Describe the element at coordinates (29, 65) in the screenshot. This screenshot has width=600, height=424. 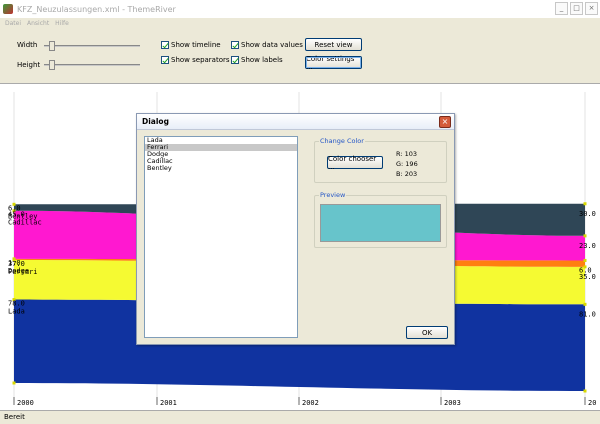
I see `height-label: Height` at that location.